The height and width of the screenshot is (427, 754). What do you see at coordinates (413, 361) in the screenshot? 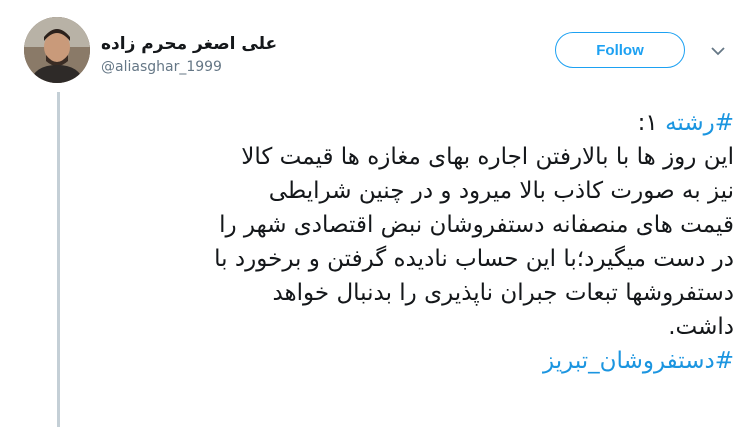
I see `hashtag-link-tabriz: #دستفروشان_تبریز` at bounding box center [413, 361].